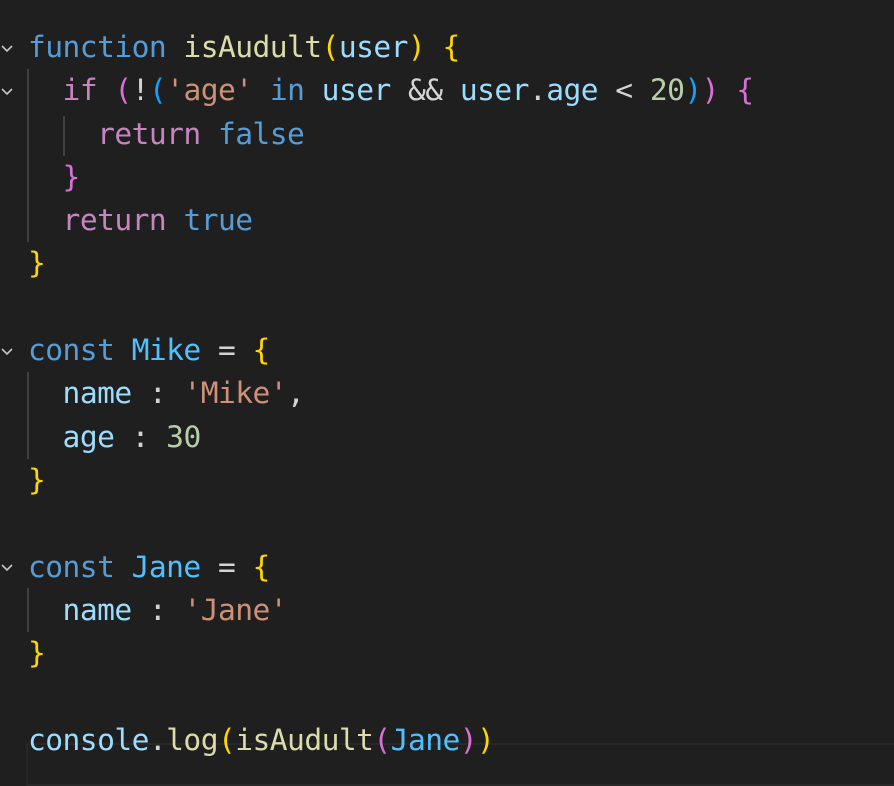  I want to click on code-token: 30, so click(183, 436).